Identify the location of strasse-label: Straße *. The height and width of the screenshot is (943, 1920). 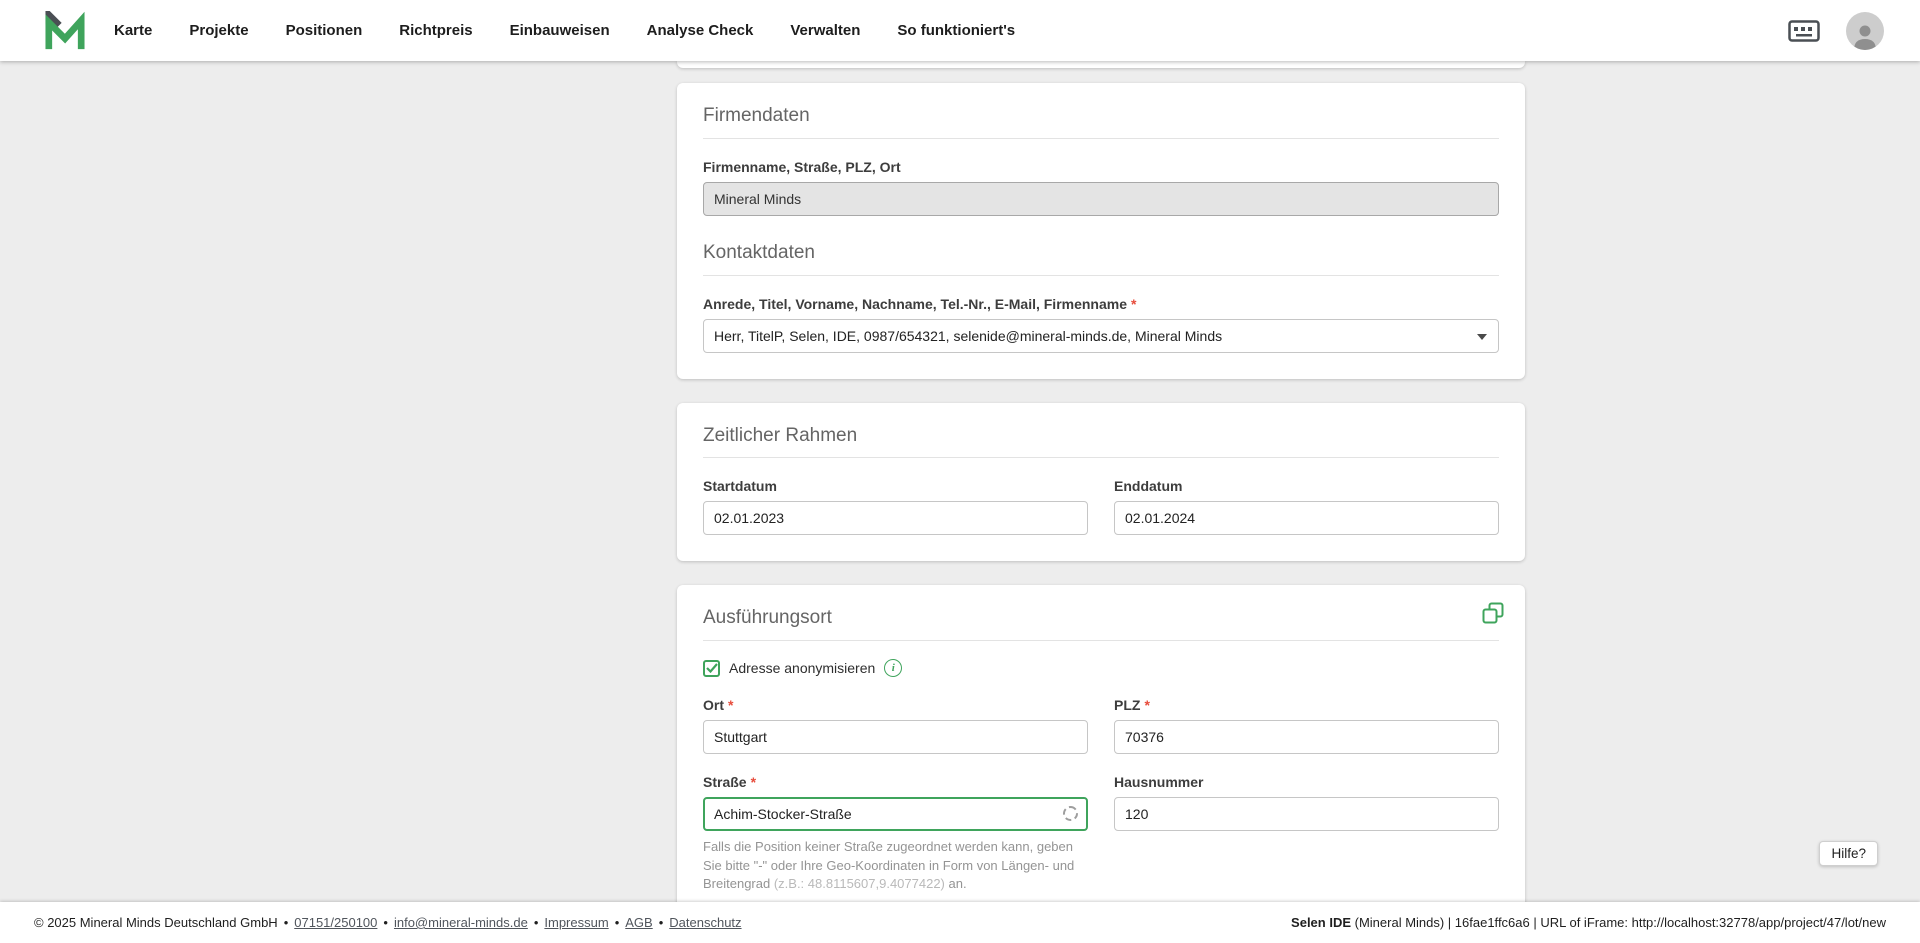
(895, 782).